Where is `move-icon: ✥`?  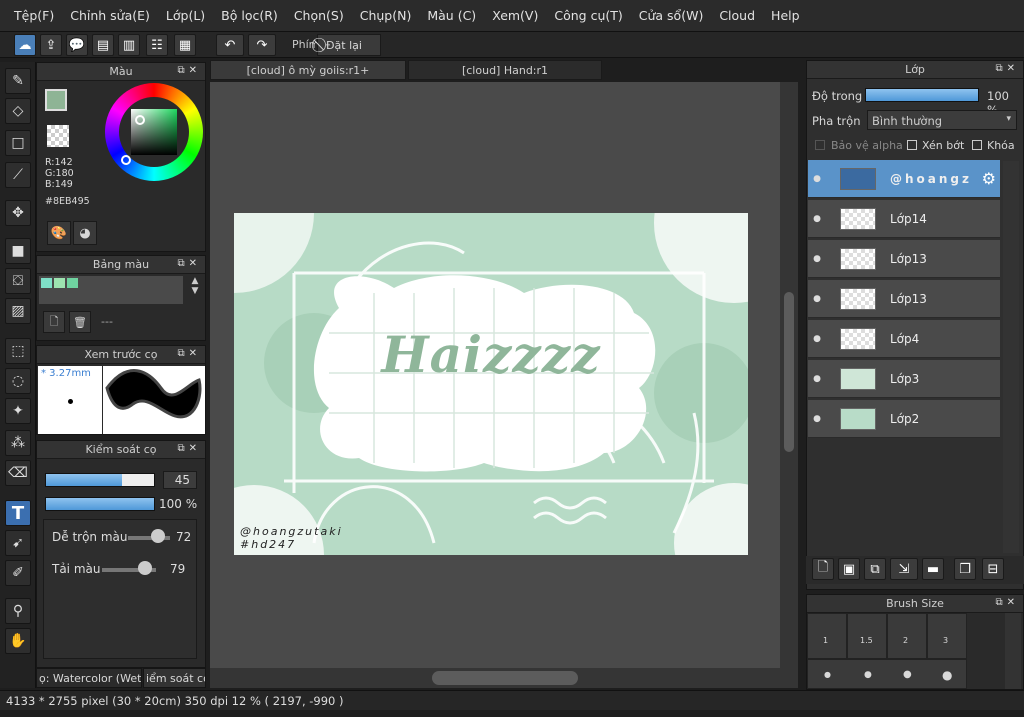
move-icon: ✥ is located at coordinates (18, 213).